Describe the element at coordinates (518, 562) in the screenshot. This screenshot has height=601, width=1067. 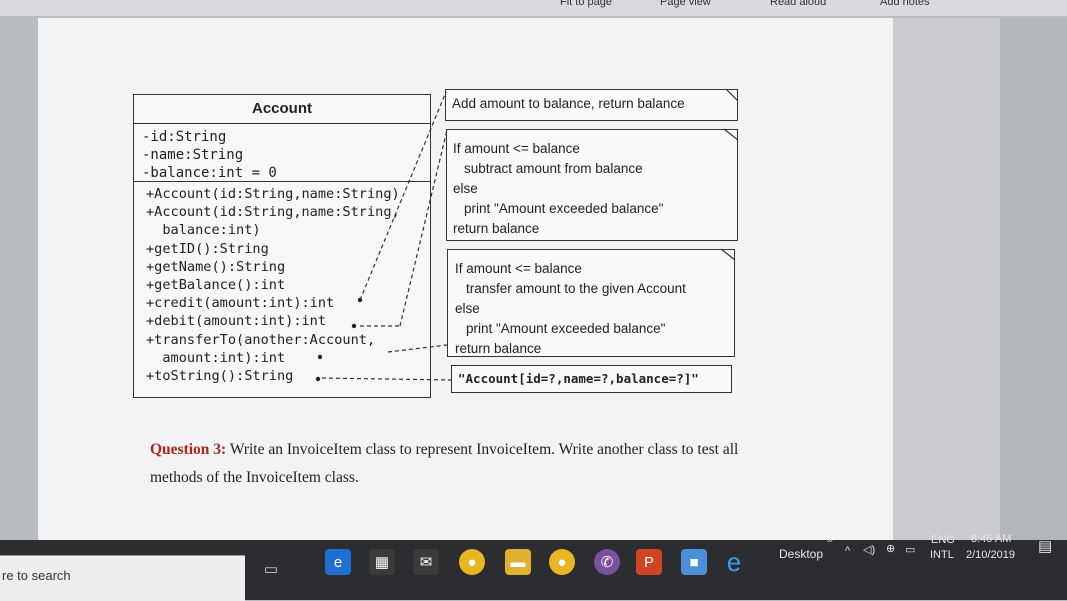
I see `file-explorer-icon: ▬` at that location.